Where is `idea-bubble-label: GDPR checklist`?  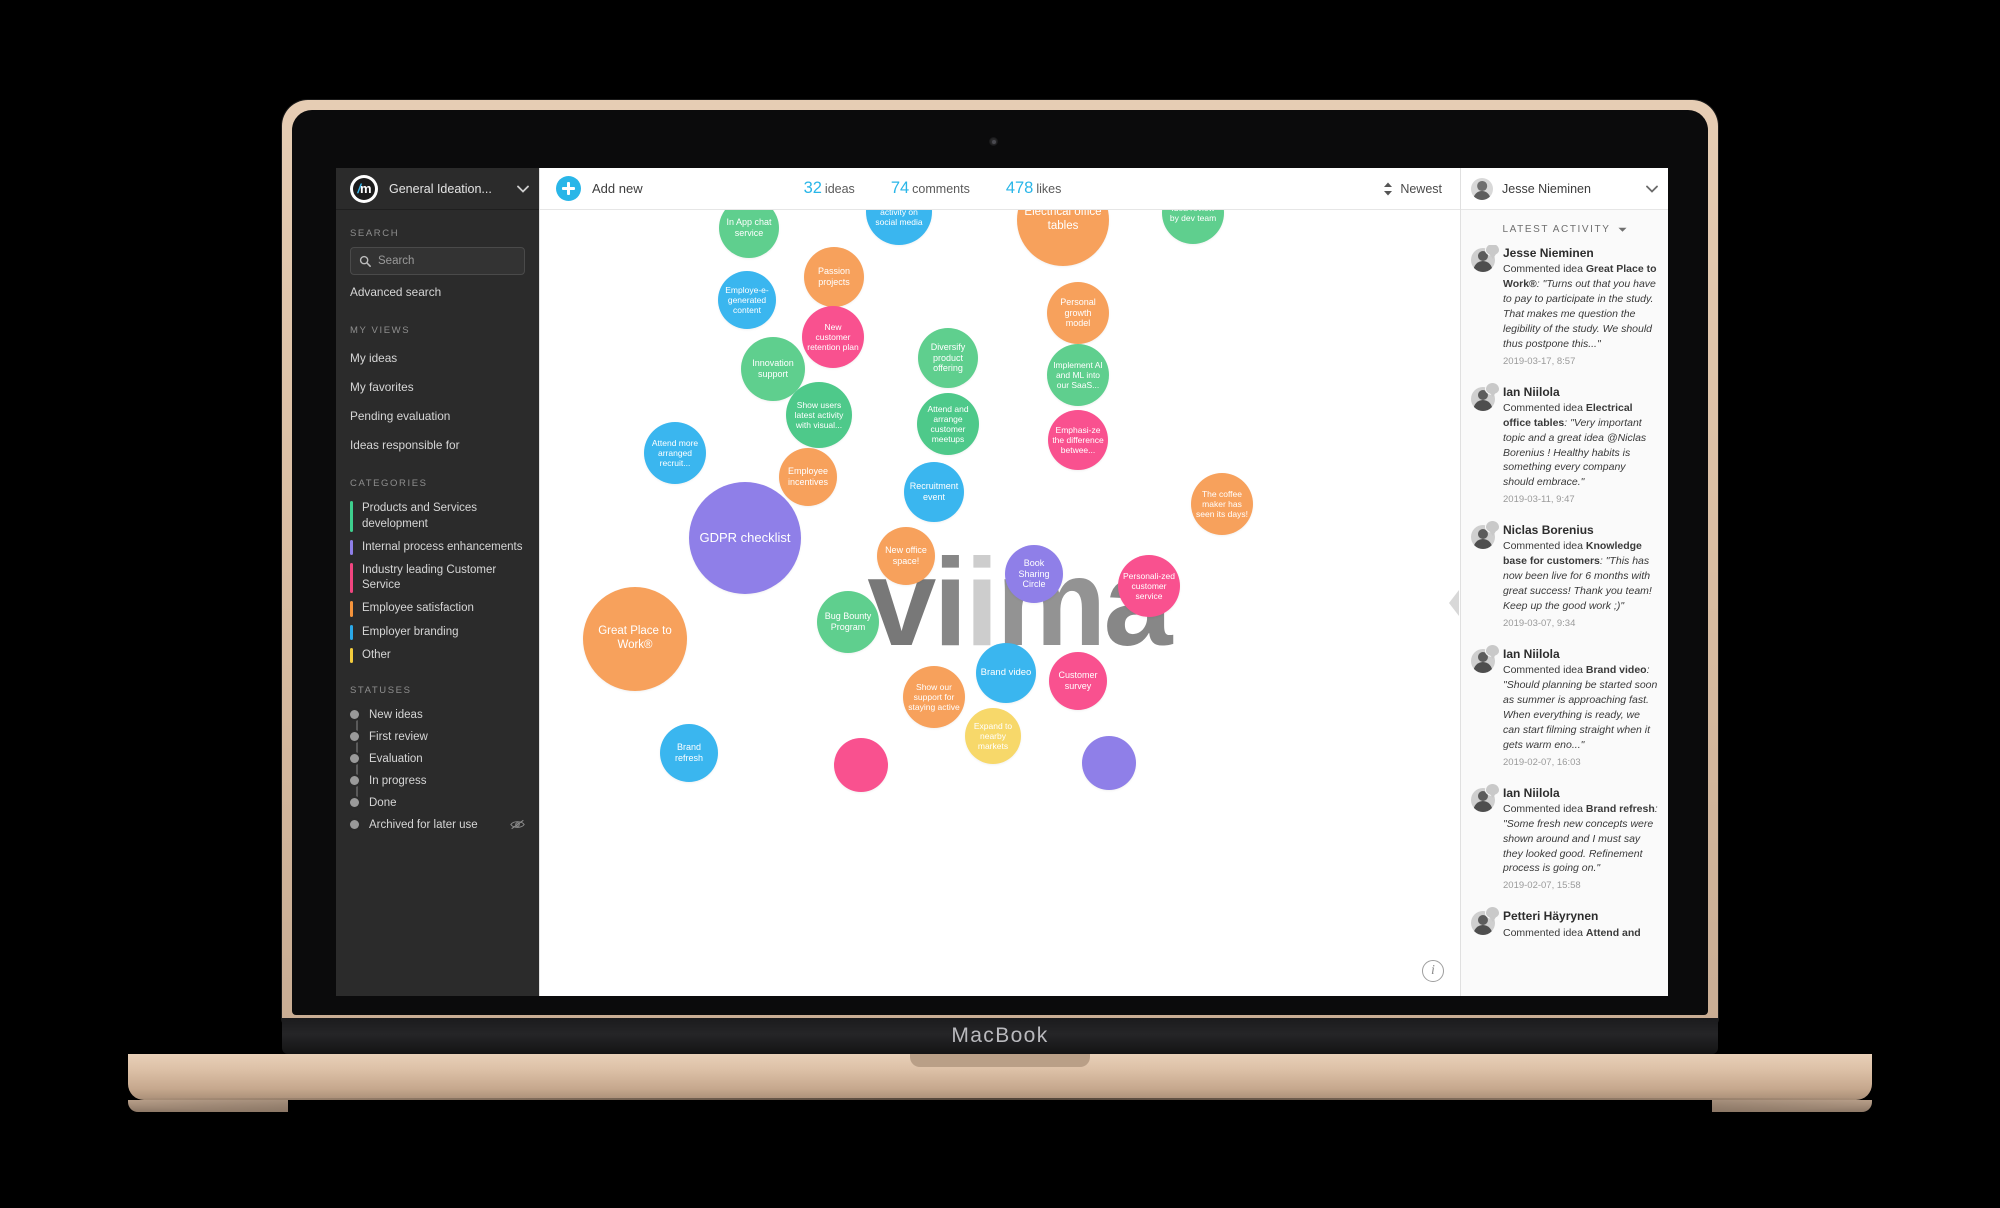 idea-bubble-label: GDPR checklist is located at coordinates (745, 538).